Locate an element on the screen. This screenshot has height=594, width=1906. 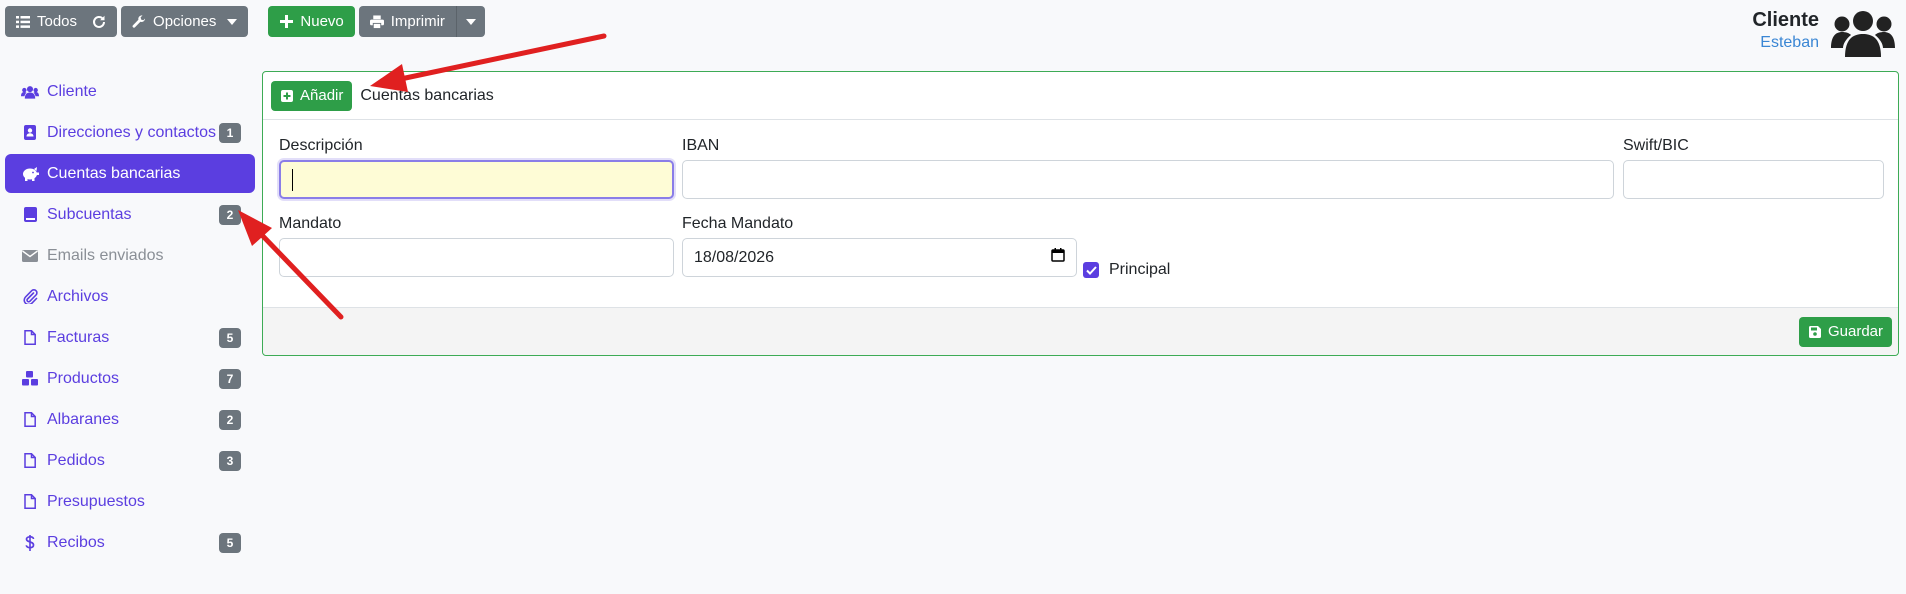
sidebar-item-label: Recibos is located at coordinates (76, 542).